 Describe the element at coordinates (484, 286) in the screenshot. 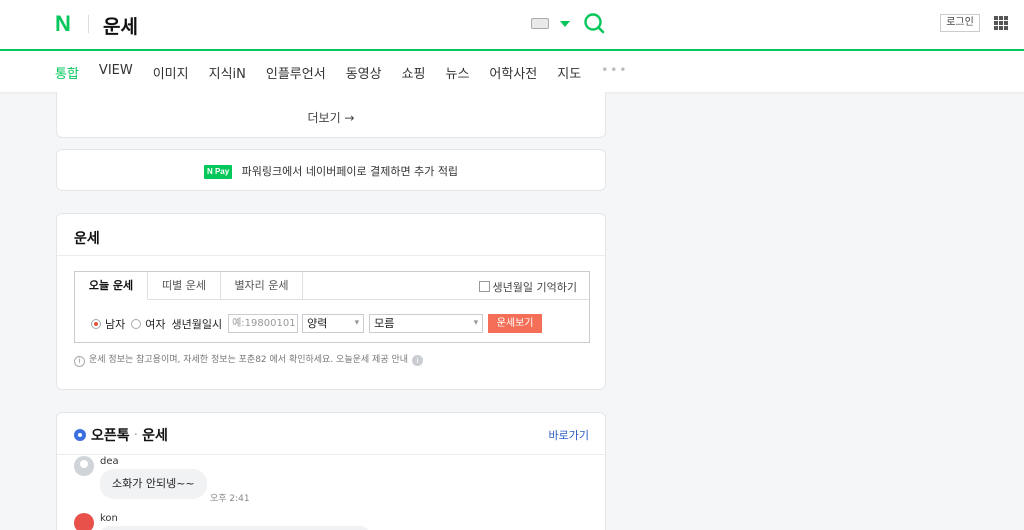

I see `remember-checkbox` at that location.